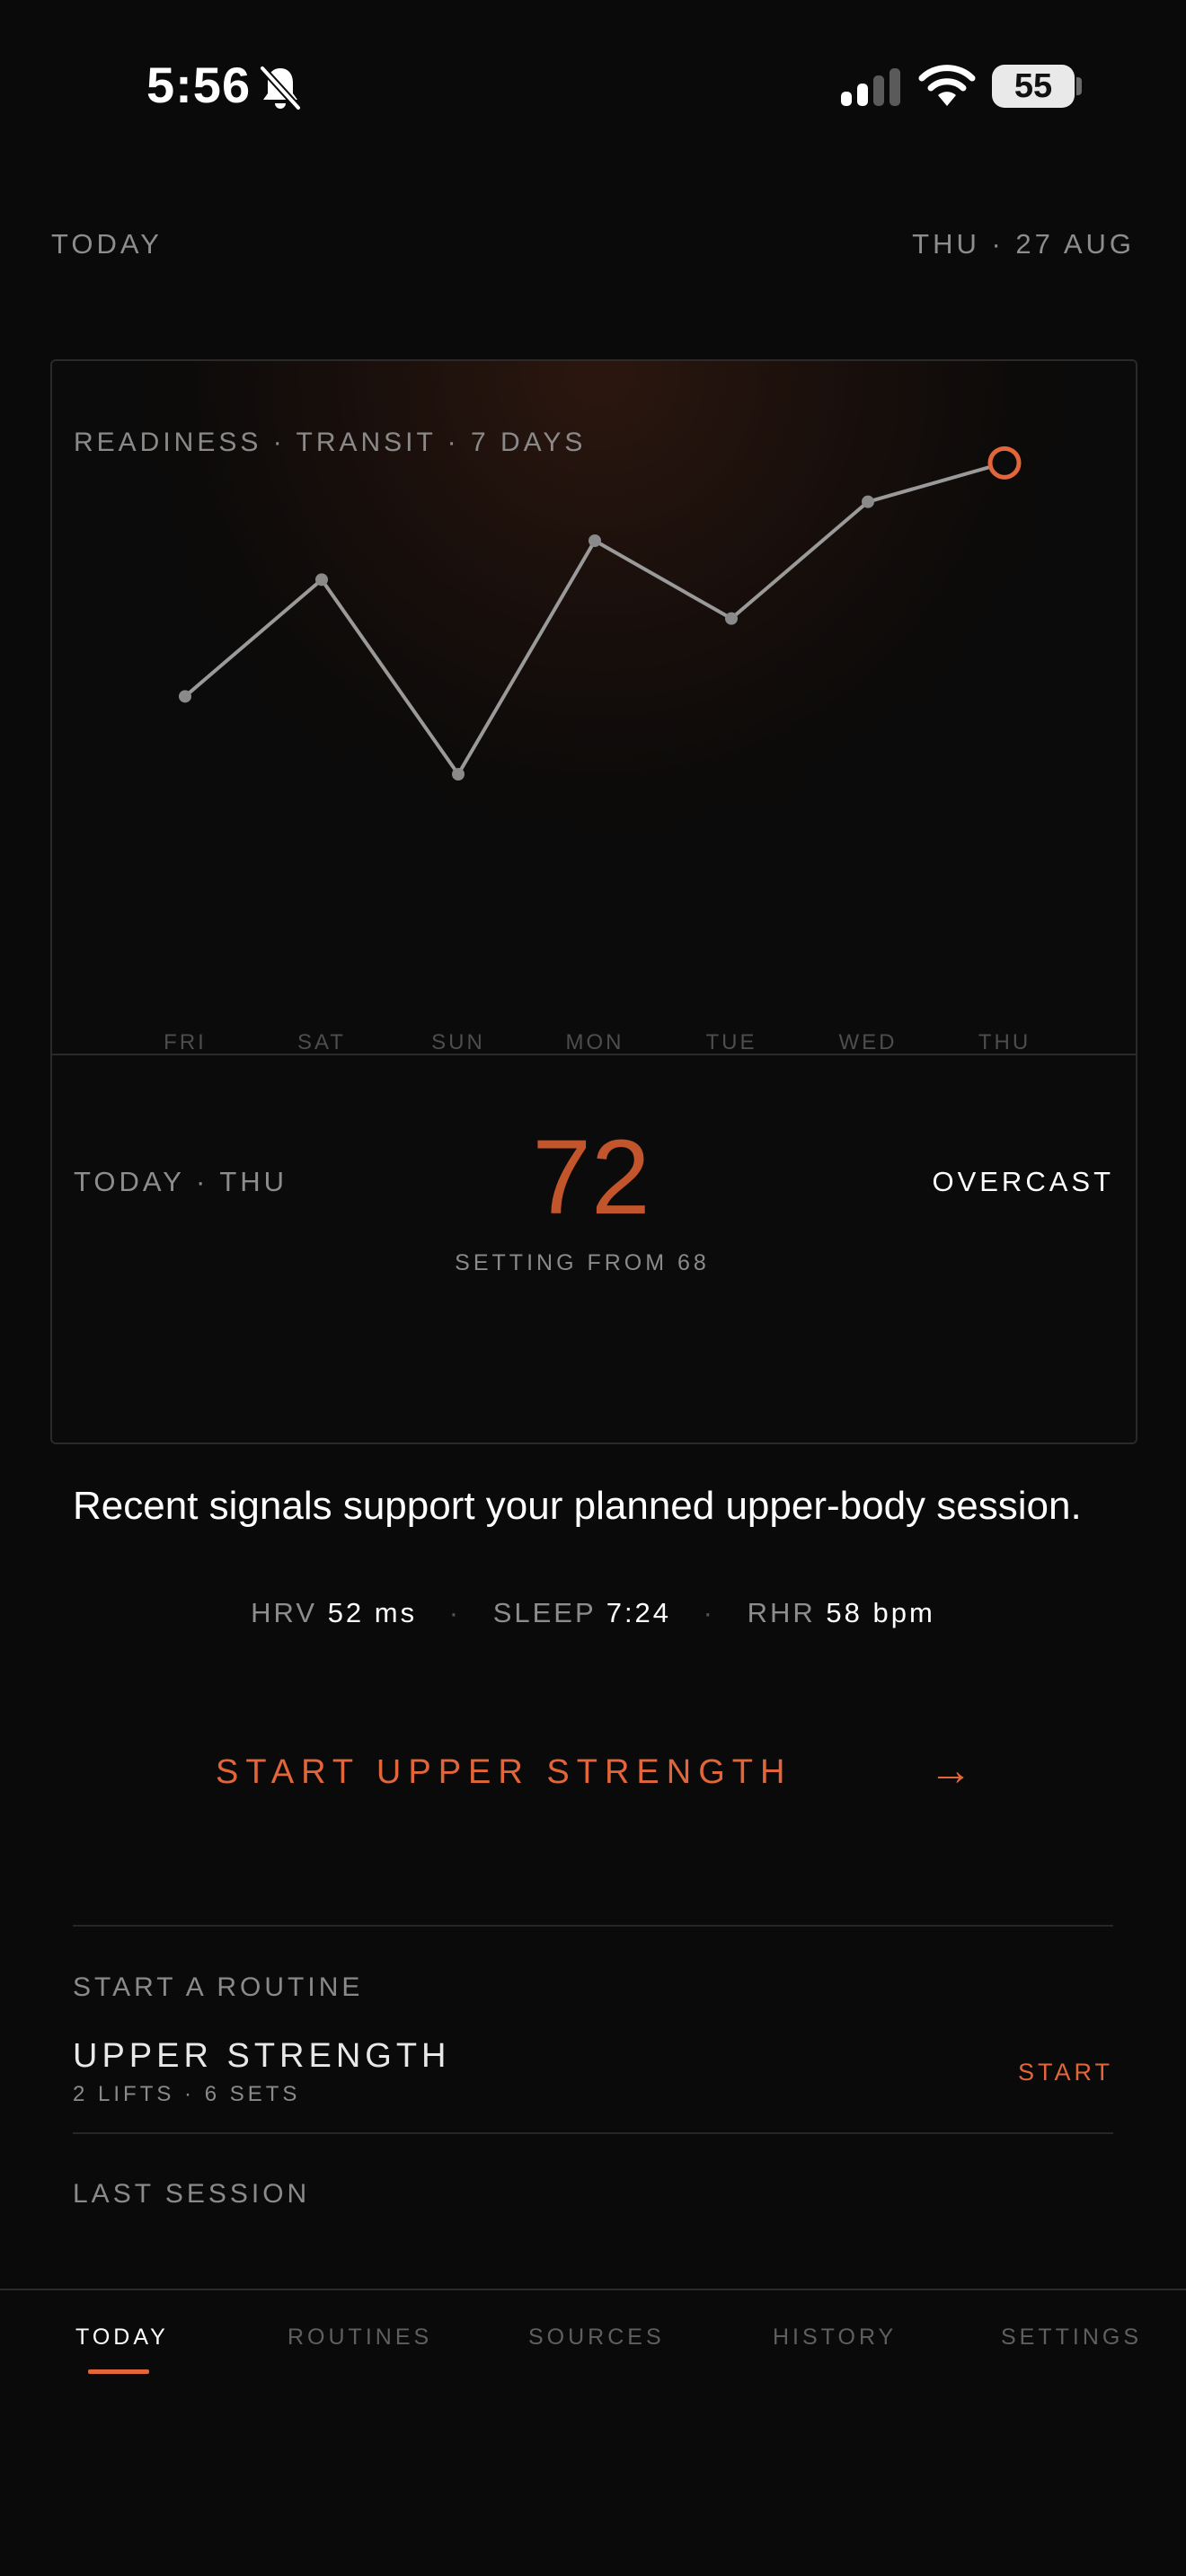  I want to click on active-tab-indicator, so click(118, 2371).